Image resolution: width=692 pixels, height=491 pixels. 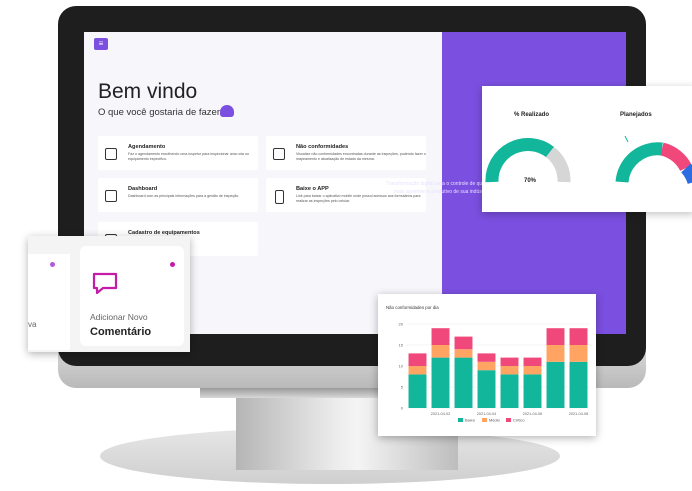 I want to click on y-tick-label: 5, so click(x=402, y=387).